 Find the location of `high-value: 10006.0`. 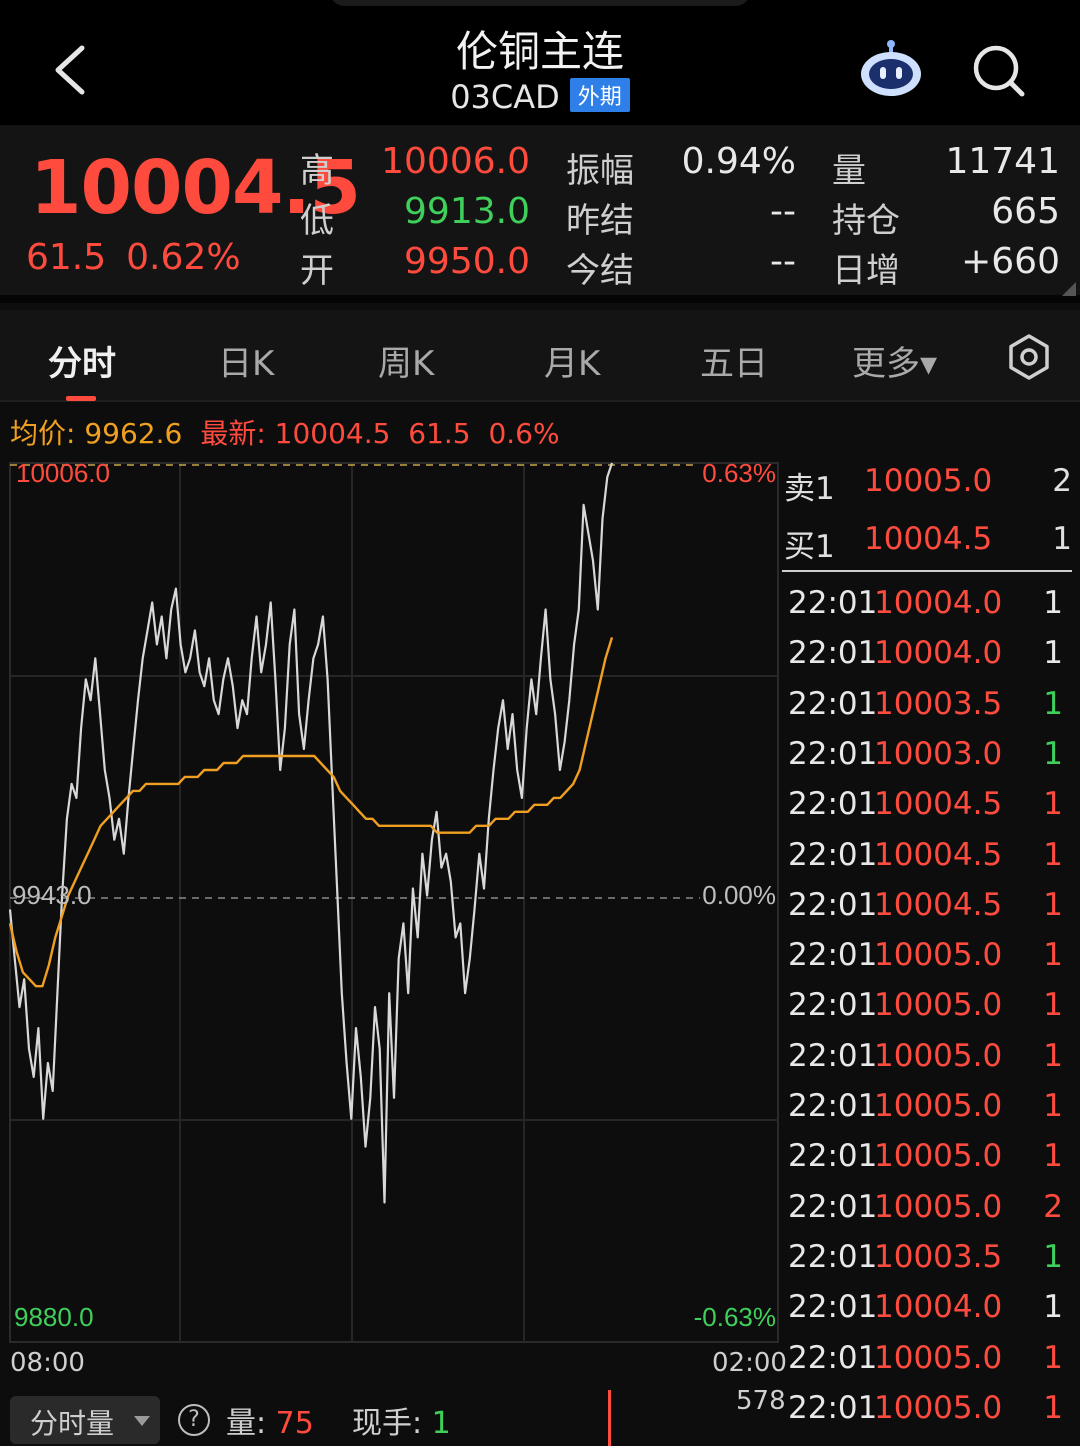

high-value: 10006.0 is located at coordinates (455, 161).